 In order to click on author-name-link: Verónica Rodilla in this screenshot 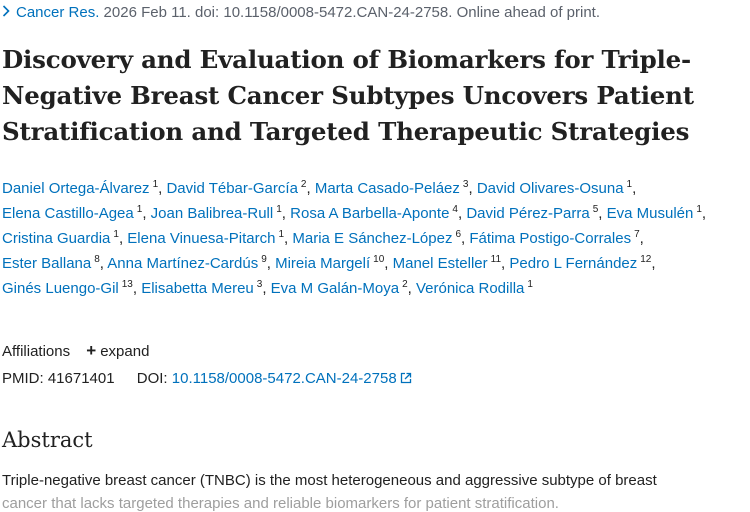, I will do `click(470, 288)`.